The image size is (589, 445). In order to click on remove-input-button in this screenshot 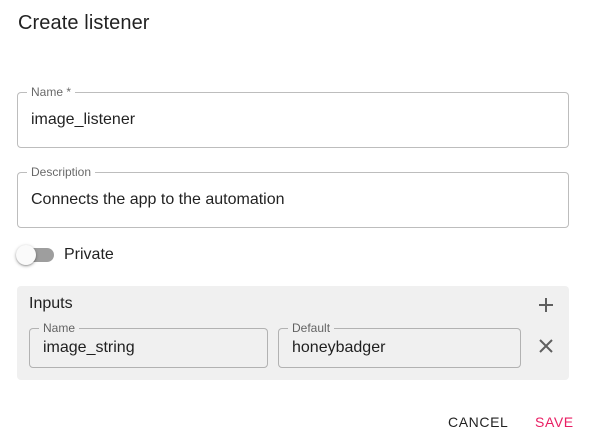, I will do `click(546, 346)`.